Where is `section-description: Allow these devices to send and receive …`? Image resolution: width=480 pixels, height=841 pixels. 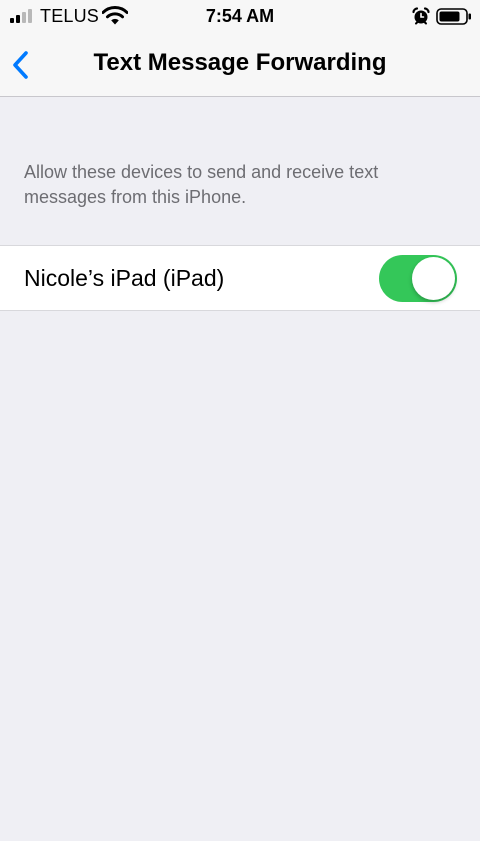 section-description: Allow these devices to send and receive … is located at coordinates (201, 184).